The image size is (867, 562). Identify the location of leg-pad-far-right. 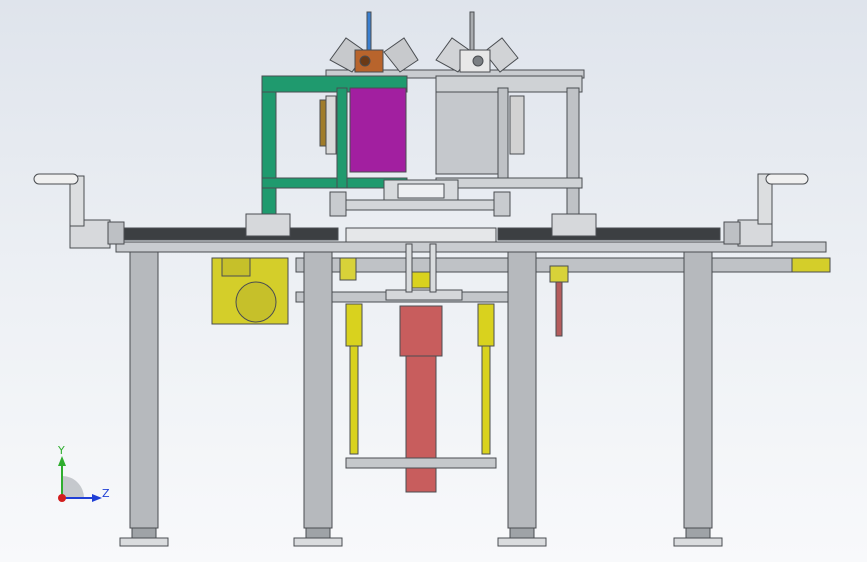
(698, 533).